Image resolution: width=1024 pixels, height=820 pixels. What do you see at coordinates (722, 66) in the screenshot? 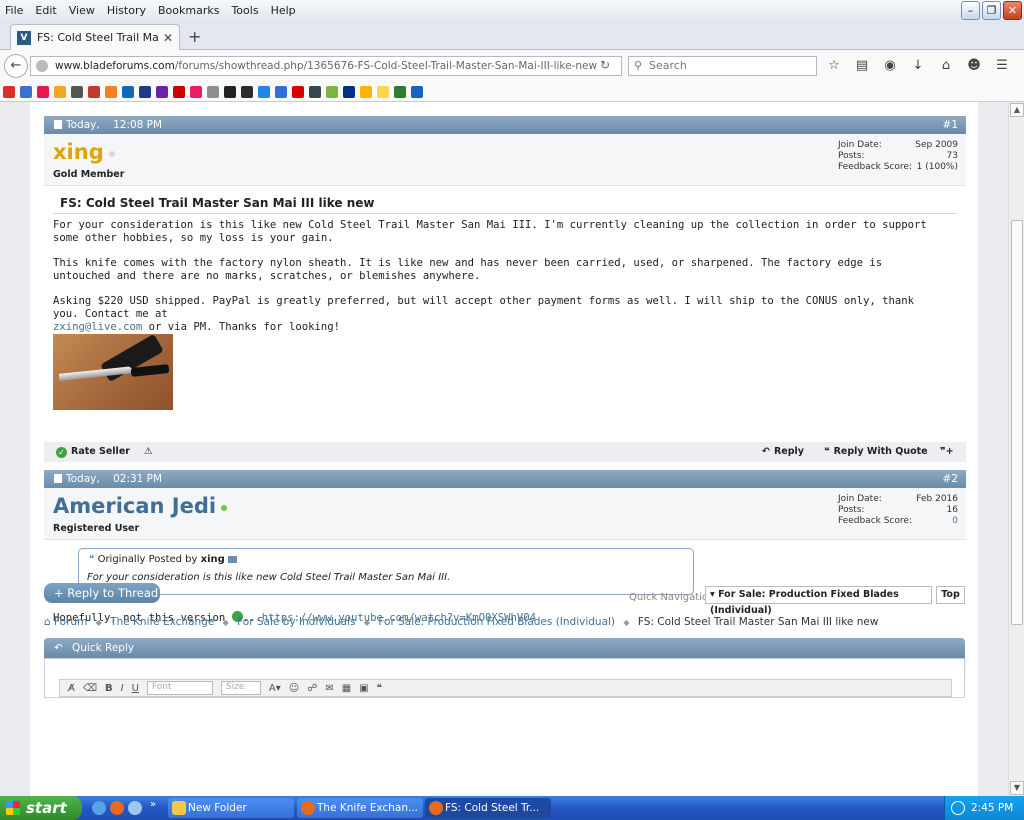
I see `search-input: ⚲ Search` at bounding box center [722, 66].